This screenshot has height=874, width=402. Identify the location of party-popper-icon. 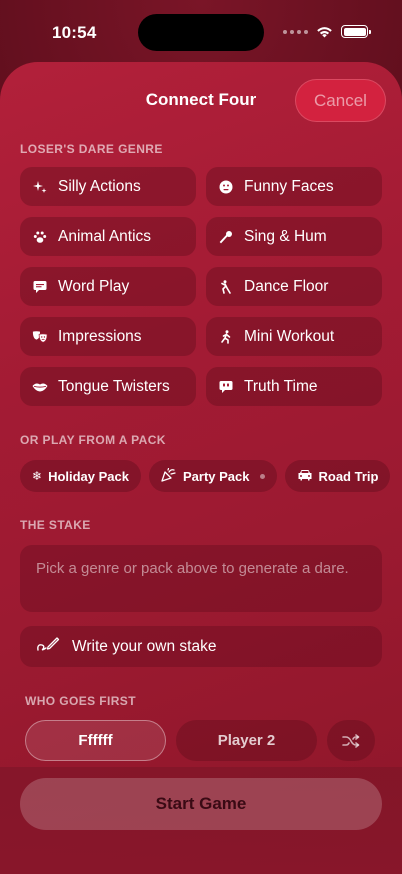
(169, 476).